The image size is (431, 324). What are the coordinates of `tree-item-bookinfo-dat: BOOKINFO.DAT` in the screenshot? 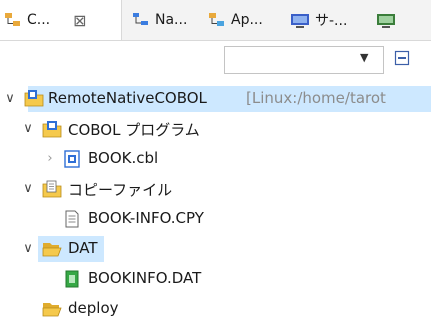 It's located at (215, 279).